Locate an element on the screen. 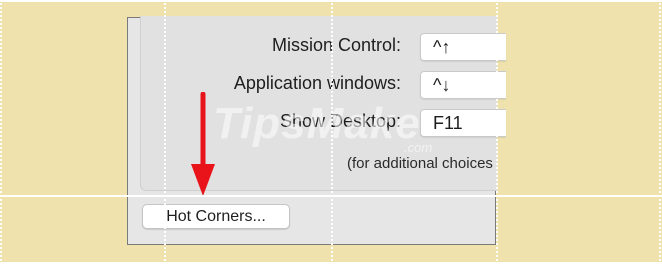 The width and height of the screenshot is (662, 264). watermark-logo: TipsMake is located at coordinates (317, 123).